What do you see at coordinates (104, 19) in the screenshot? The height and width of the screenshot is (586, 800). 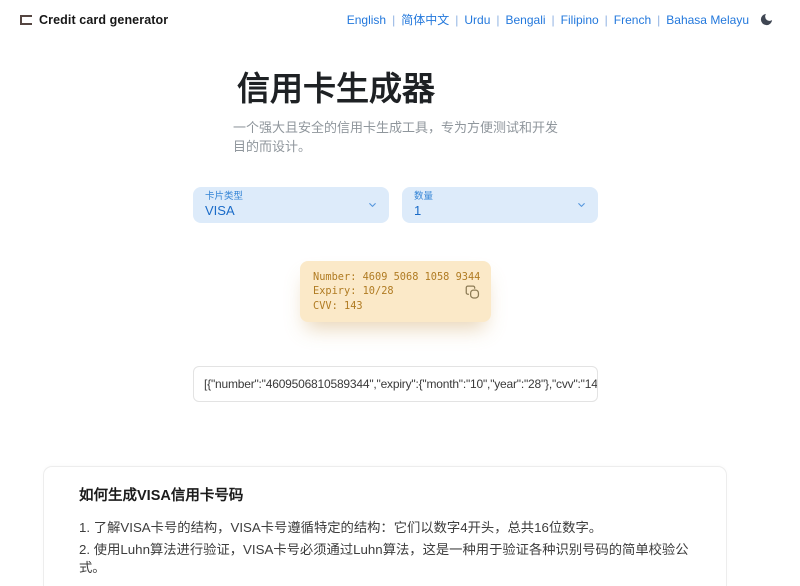 I see `brand-title: Credit card generator` at bounding box center [104, 19].